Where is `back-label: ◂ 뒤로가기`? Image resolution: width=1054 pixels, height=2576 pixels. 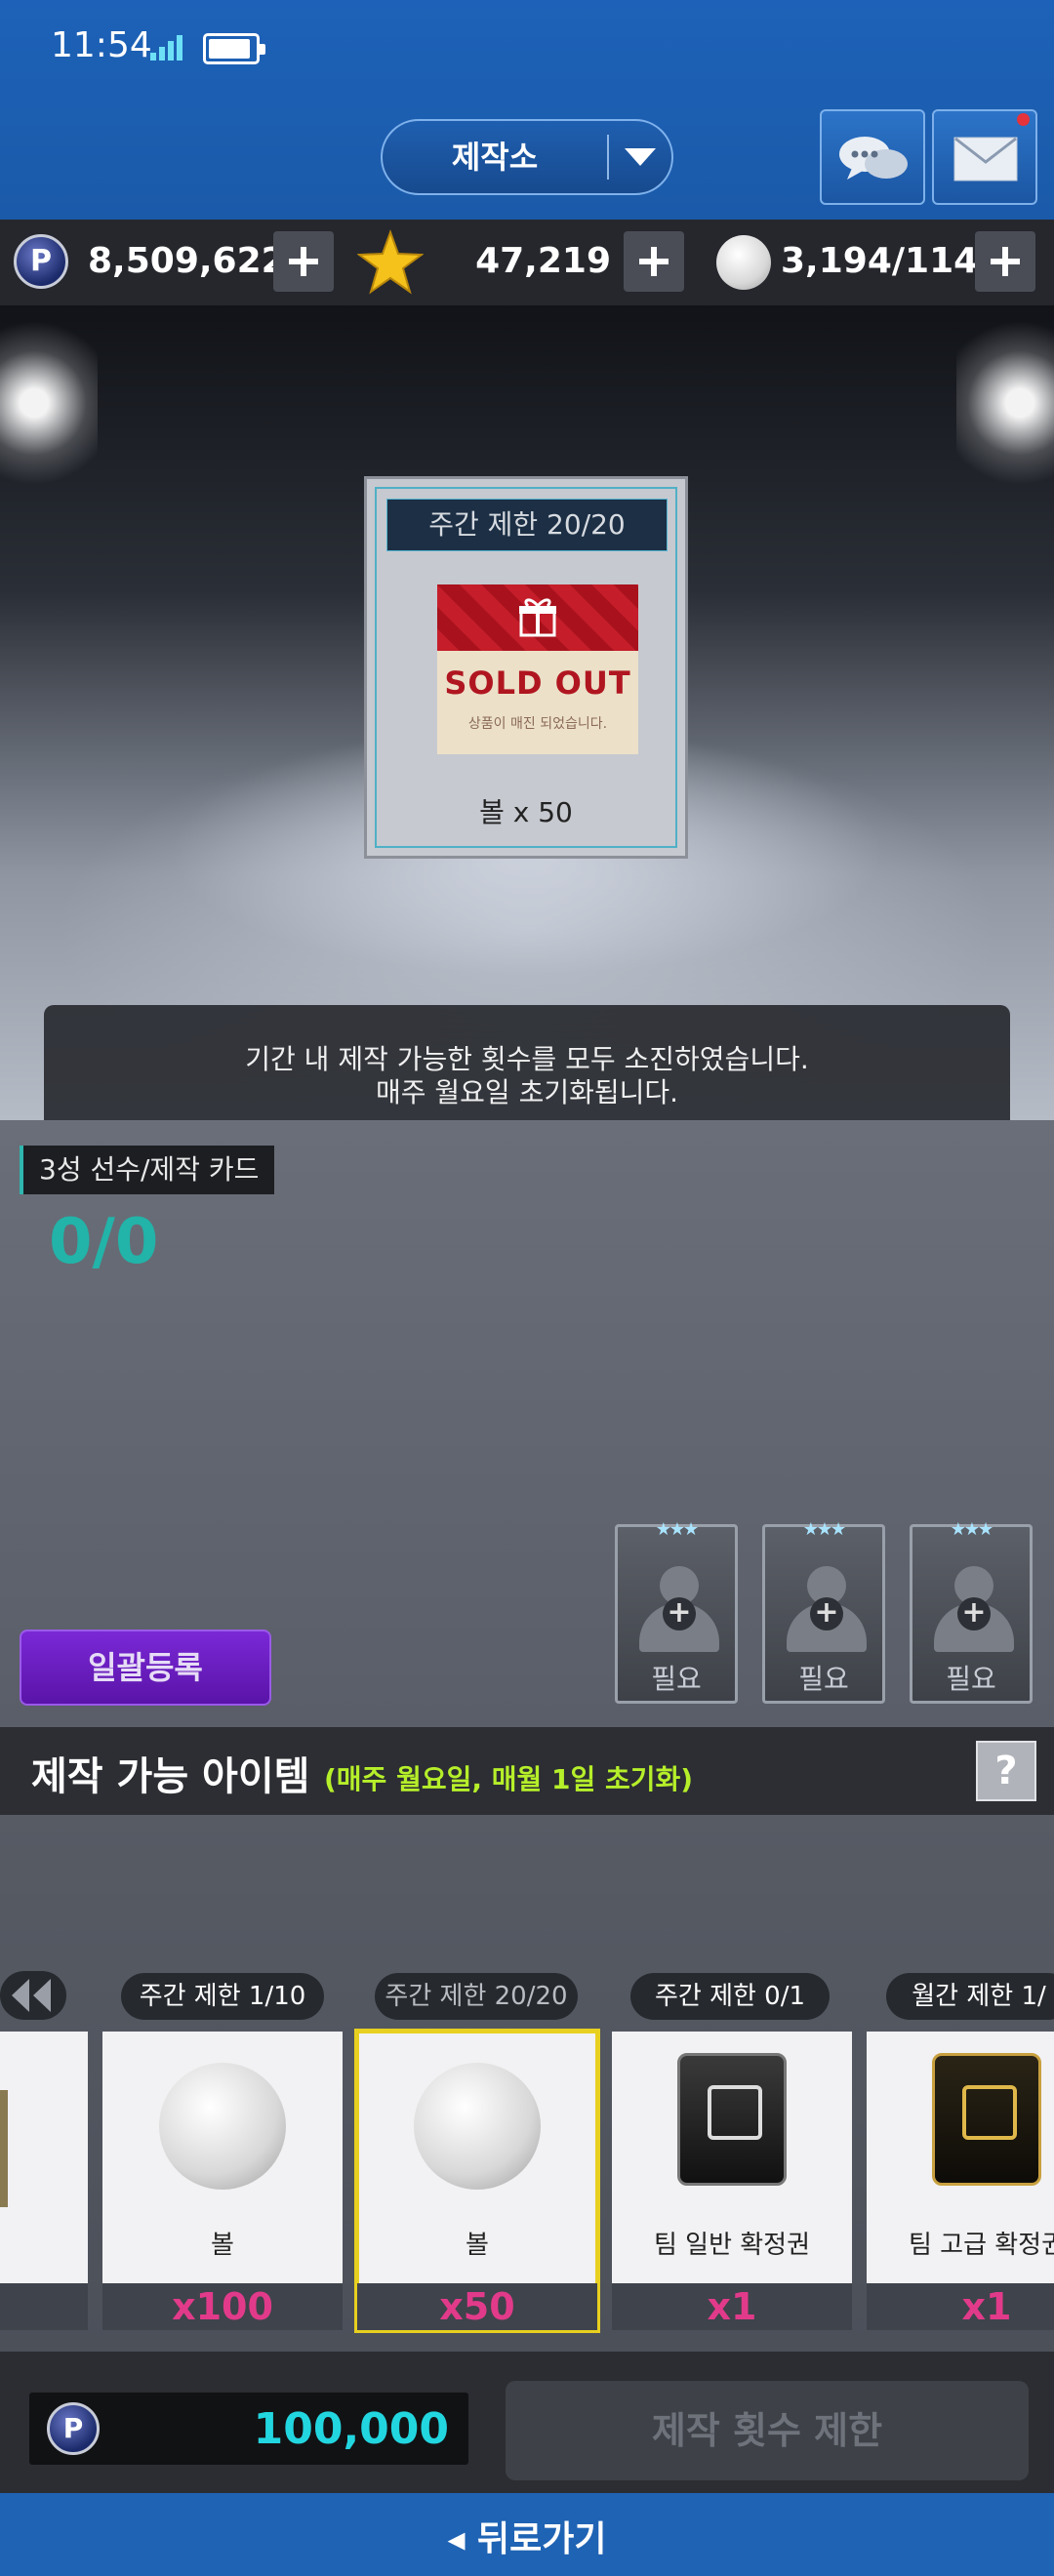 back-label: ◂ 뒤로가기 is located at coordinates (527, 2539).